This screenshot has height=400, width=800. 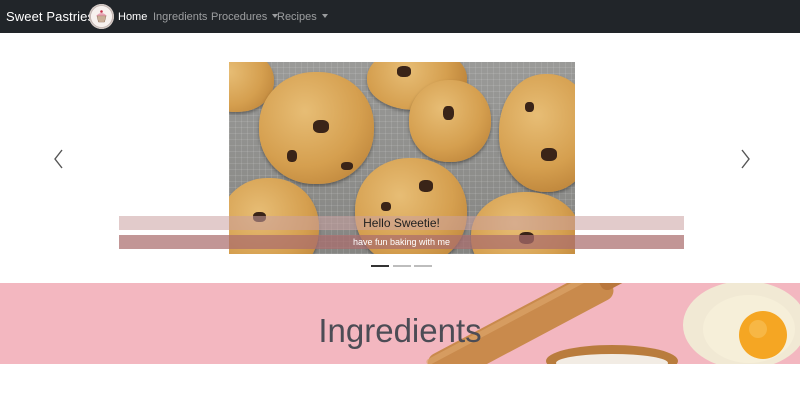 I want to click on nav-procedures-label: Procedures, so click(x=239, y=17).